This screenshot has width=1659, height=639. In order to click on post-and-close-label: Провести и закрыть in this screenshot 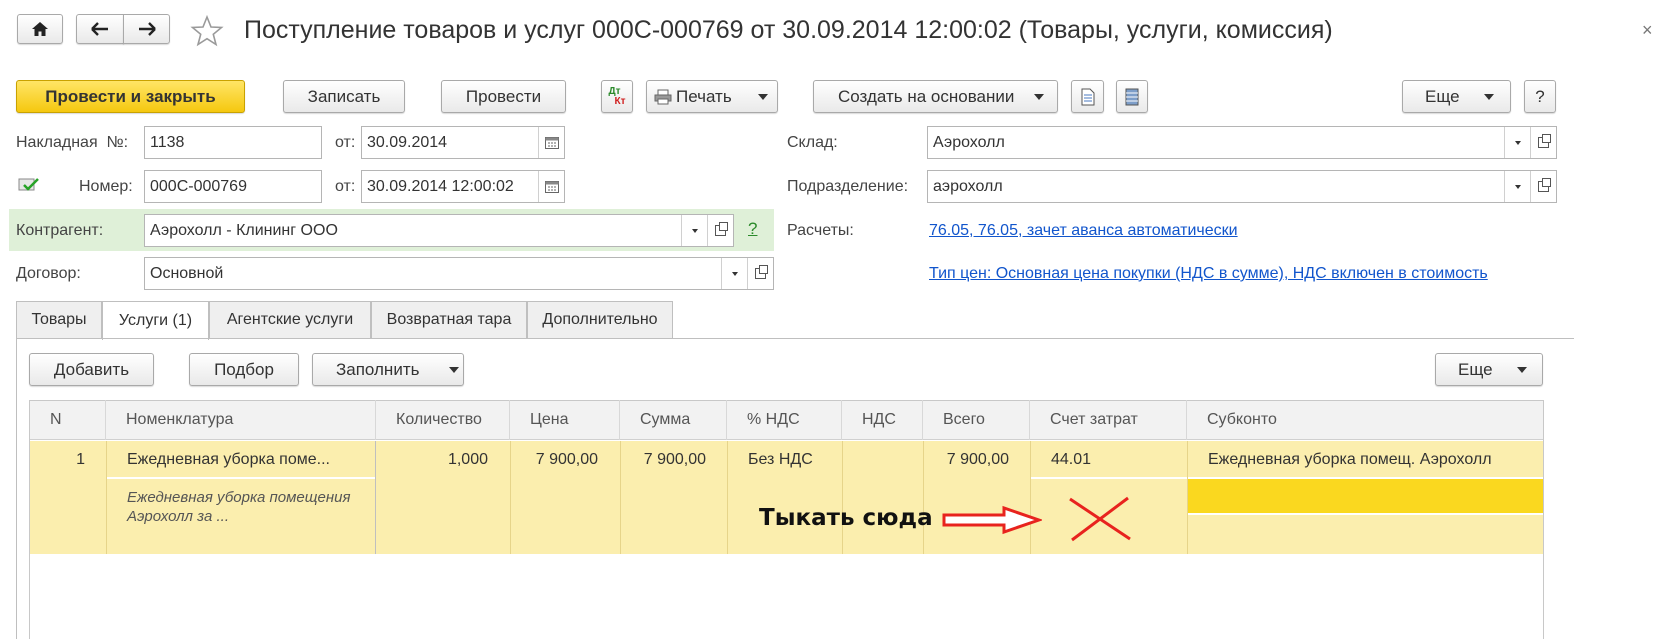, I will do `click(130, 96)`.